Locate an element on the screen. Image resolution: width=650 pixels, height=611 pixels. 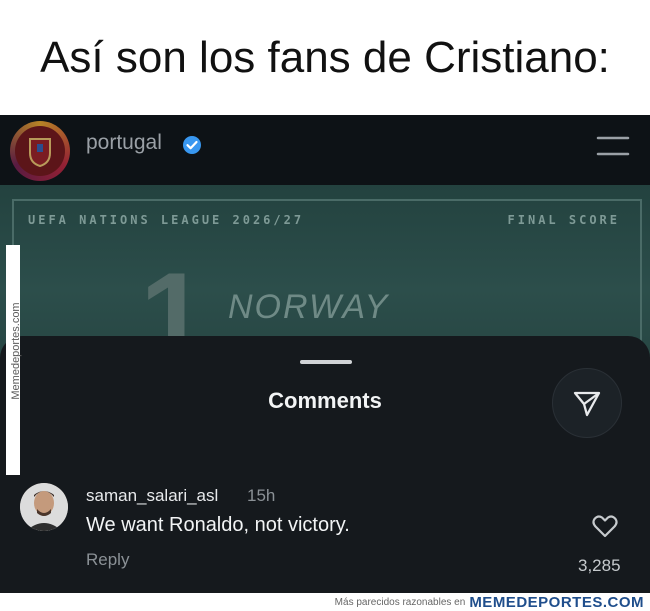
drag-handle is located at coordinates (326, 362).